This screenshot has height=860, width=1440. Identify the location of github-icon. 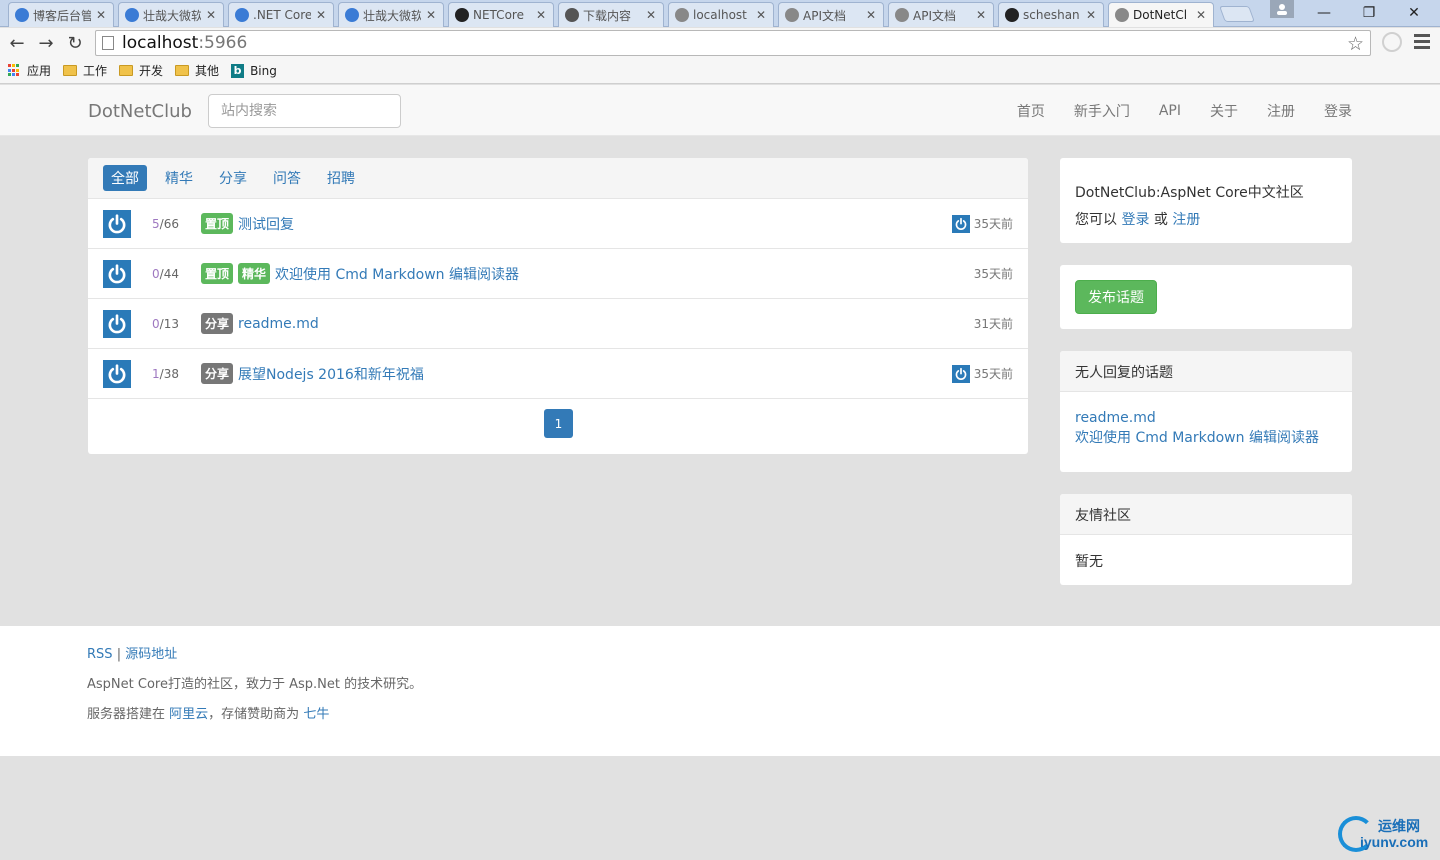
(462, 15).